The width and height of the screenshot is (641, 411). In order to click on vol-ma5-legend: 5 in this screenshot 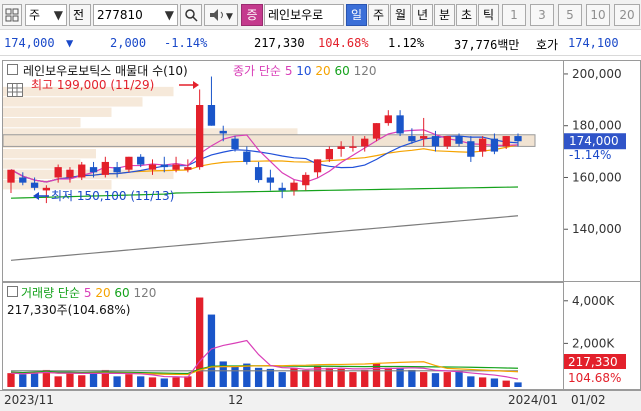, I will do `click(87, 293)`.